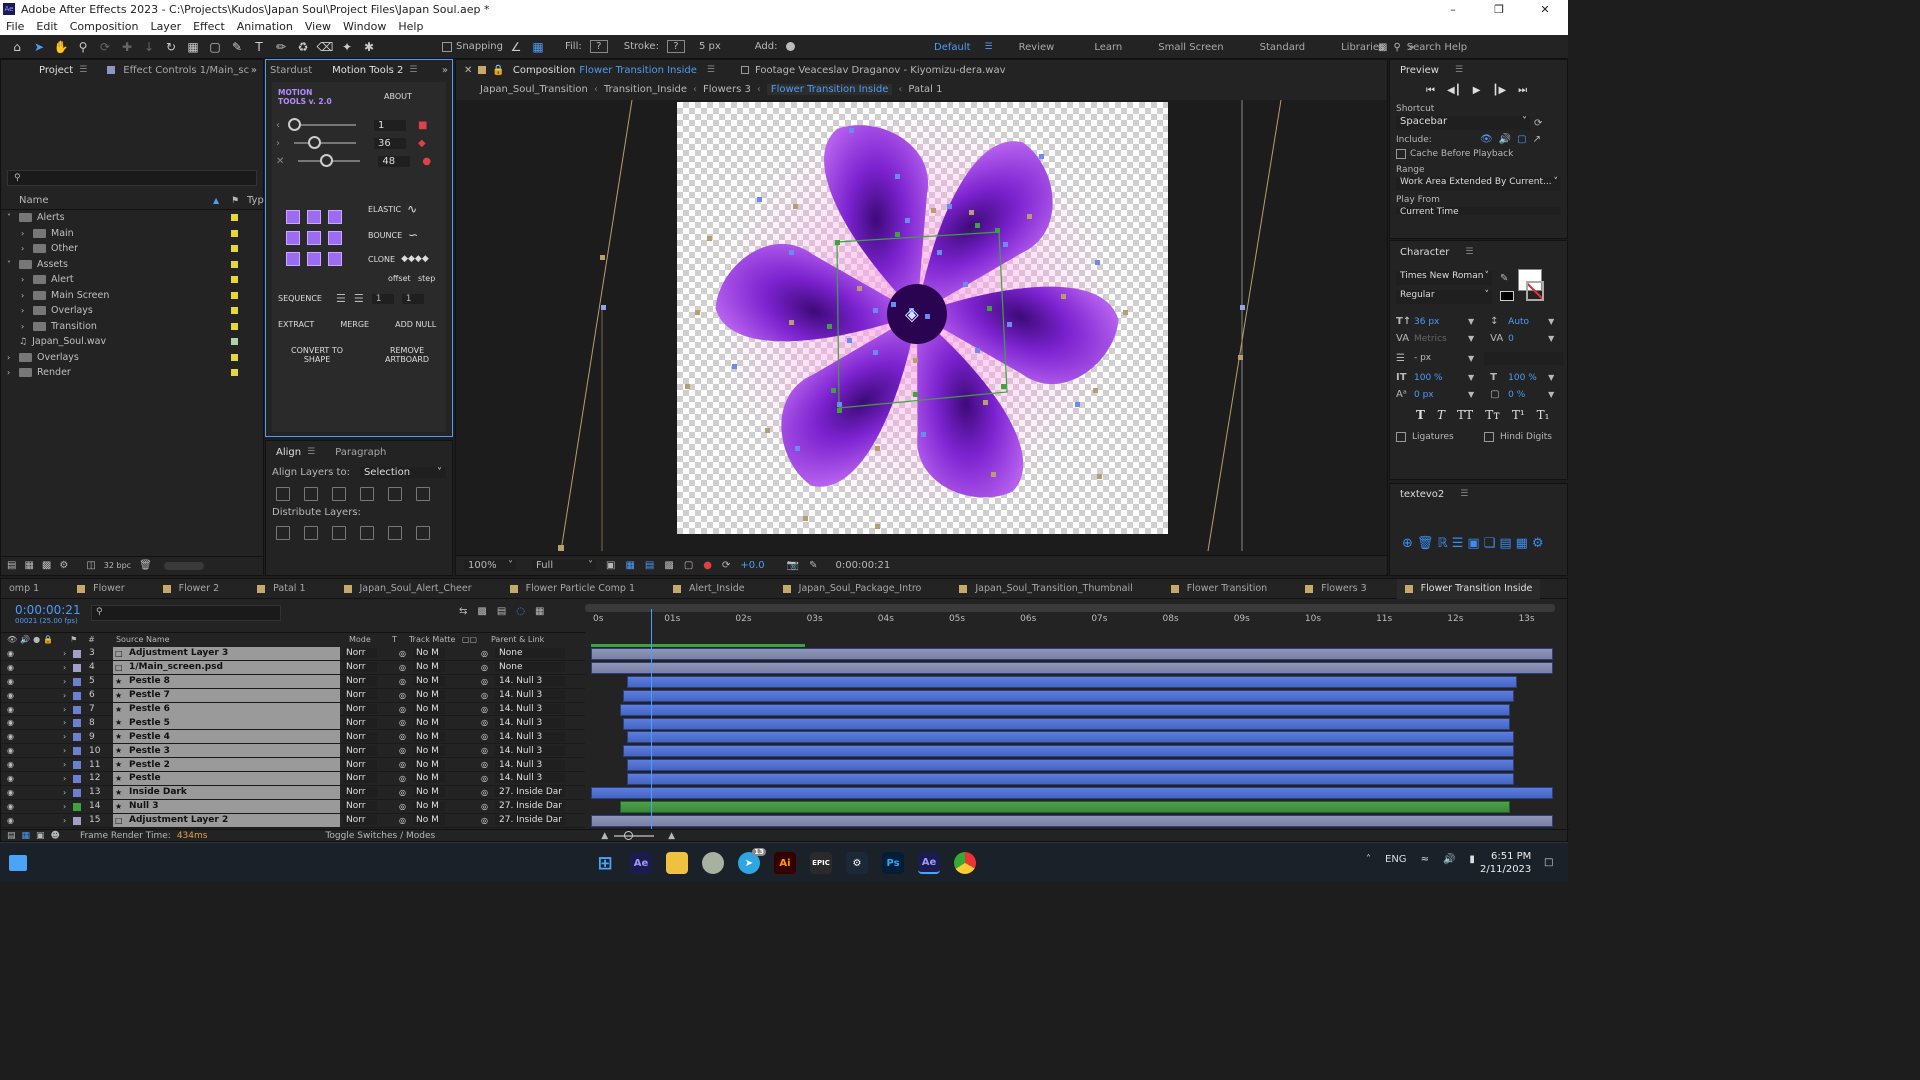 The image size is (1920, 1080). Describe the element at coordinates (11, 836) in the screenshot. I see `render-icon: ▤` at that location.